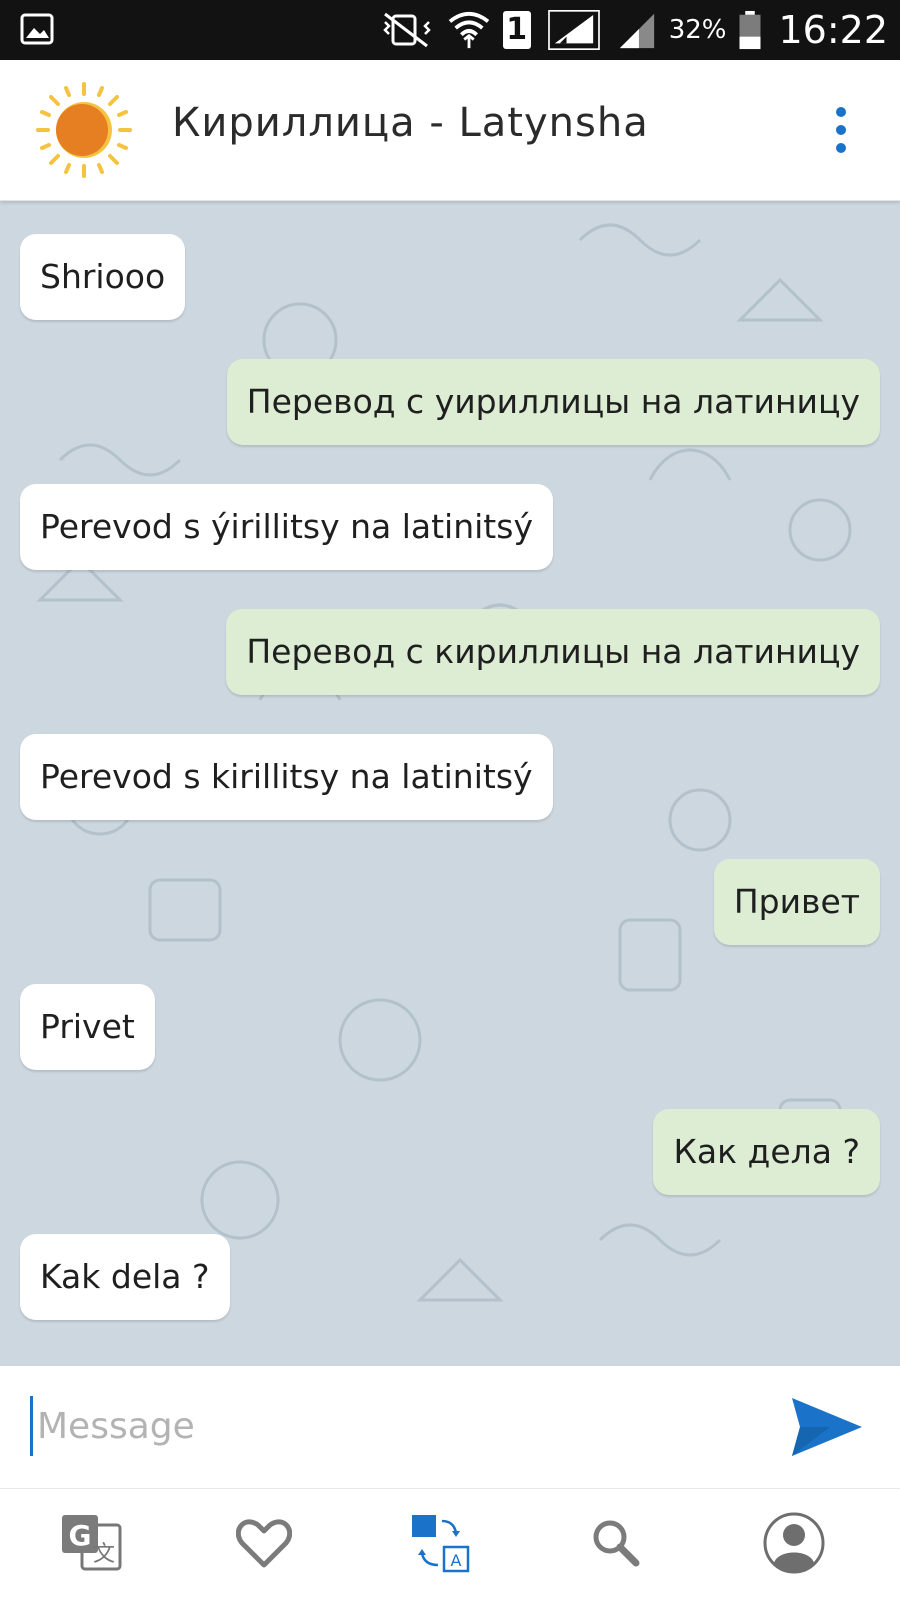 The image size is (900, 1601). I want to click on bottom-navigation: G 文 A, so click(450, 1544).